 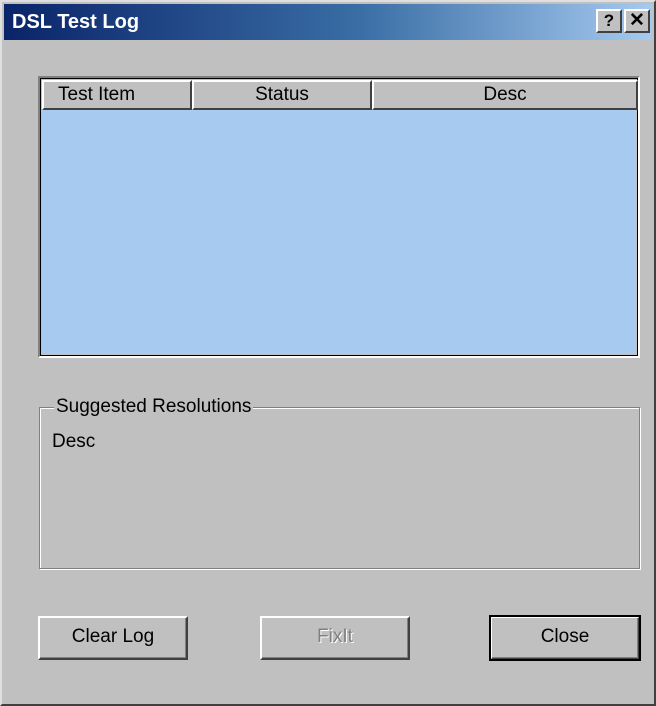 What do you see at coordinates (76, 22) in the screenshot?
I see `window-title: DSL Test Log` at bounding box center [76, 22].